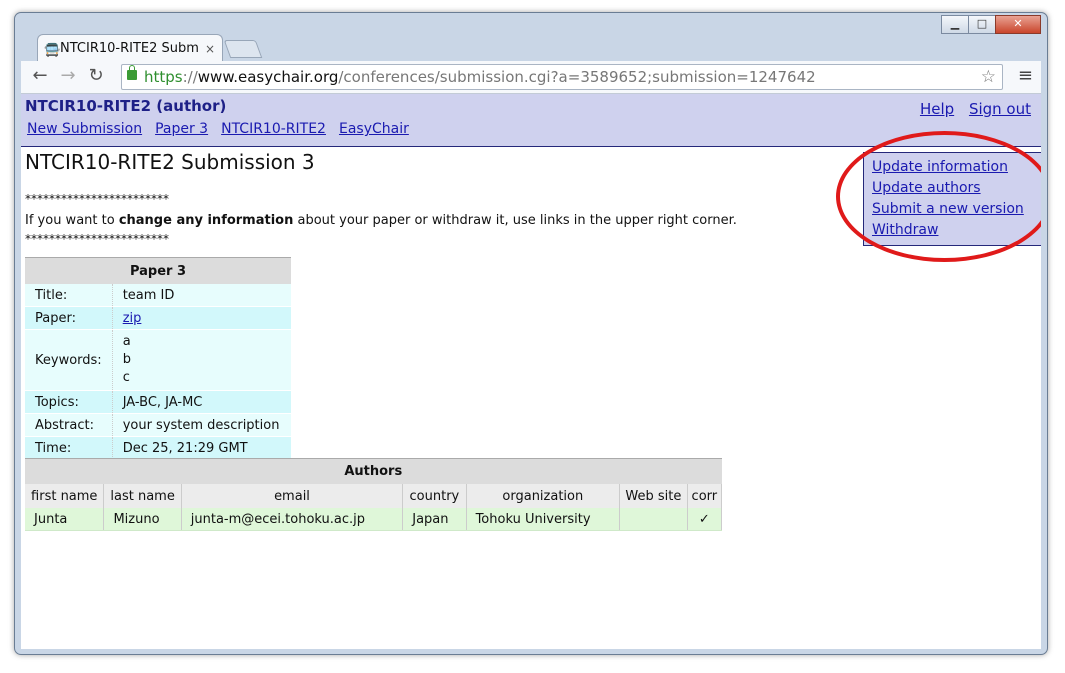 This screenshot has width=1065, height=673. What do you see at coordinates (40, 75) in the screenshot?
I see `back-icon: ←` at bounding box center [40, 75].